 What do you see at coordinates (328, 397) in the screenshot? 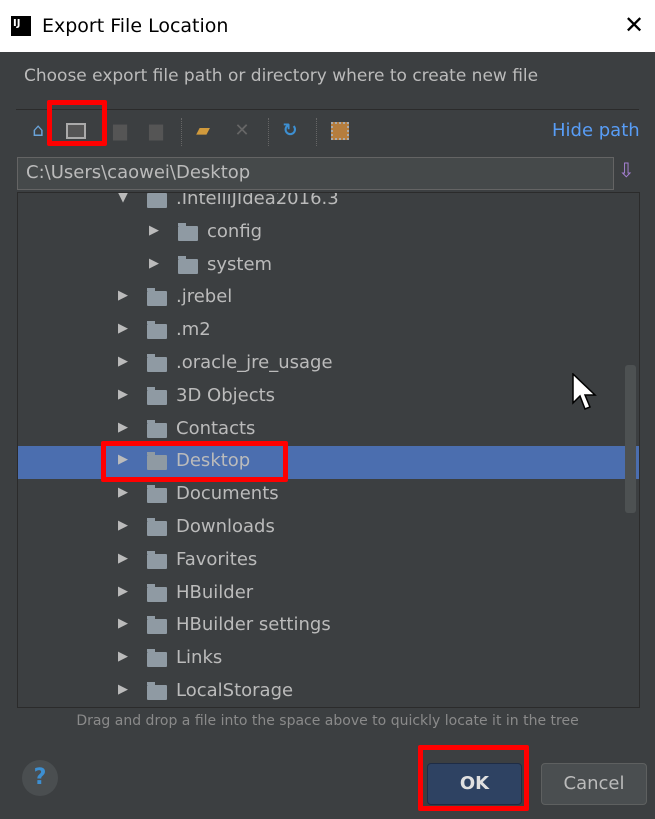
I see `tree-item: ▶ 3D Objects` at bounding box center [328, 397].